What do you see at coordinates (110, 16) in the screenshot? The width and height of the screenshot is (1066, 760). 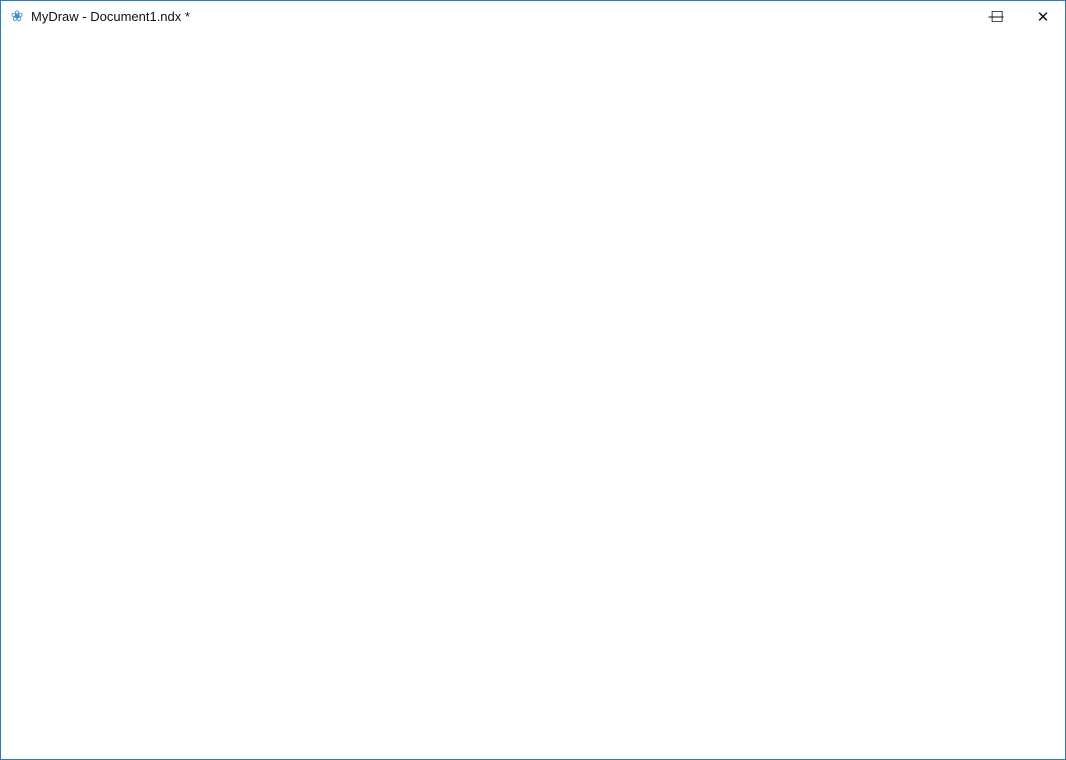 I see `window-title: MyDraw - Document1.ndx *` at bounding box center [110, 16].